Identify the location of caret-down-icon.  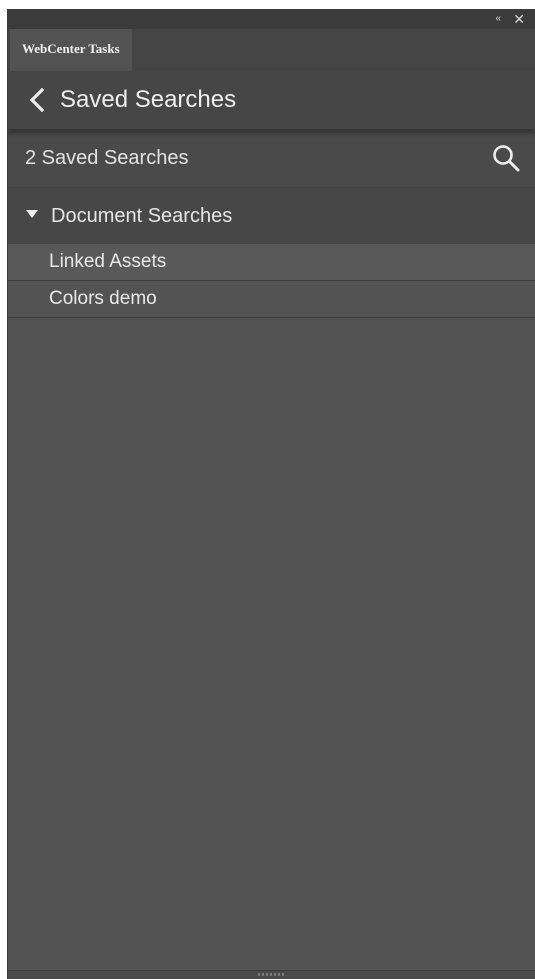
(32, 214).